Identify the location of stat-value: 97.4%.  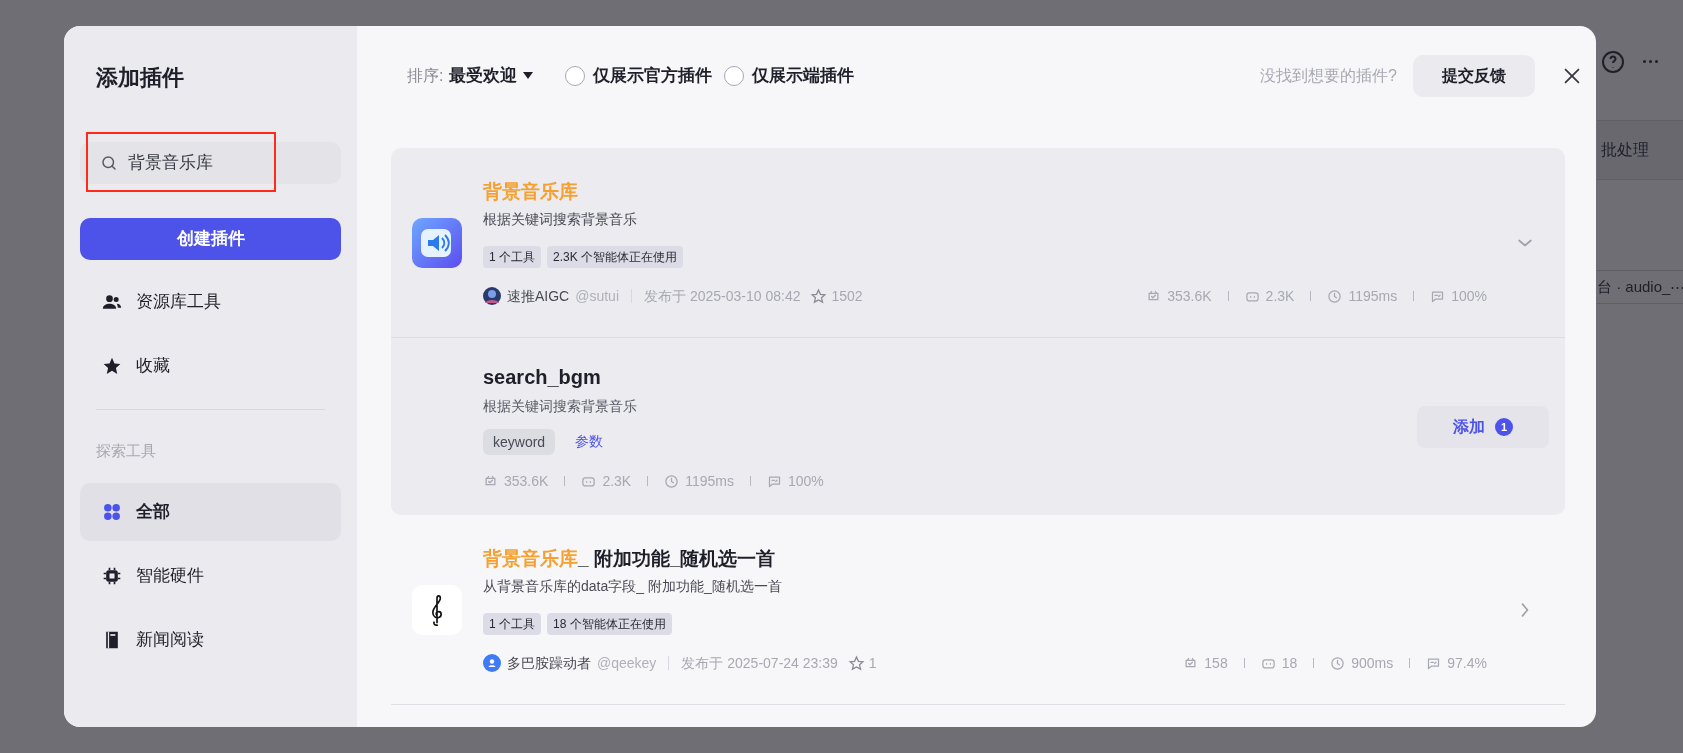
(1467, 663).